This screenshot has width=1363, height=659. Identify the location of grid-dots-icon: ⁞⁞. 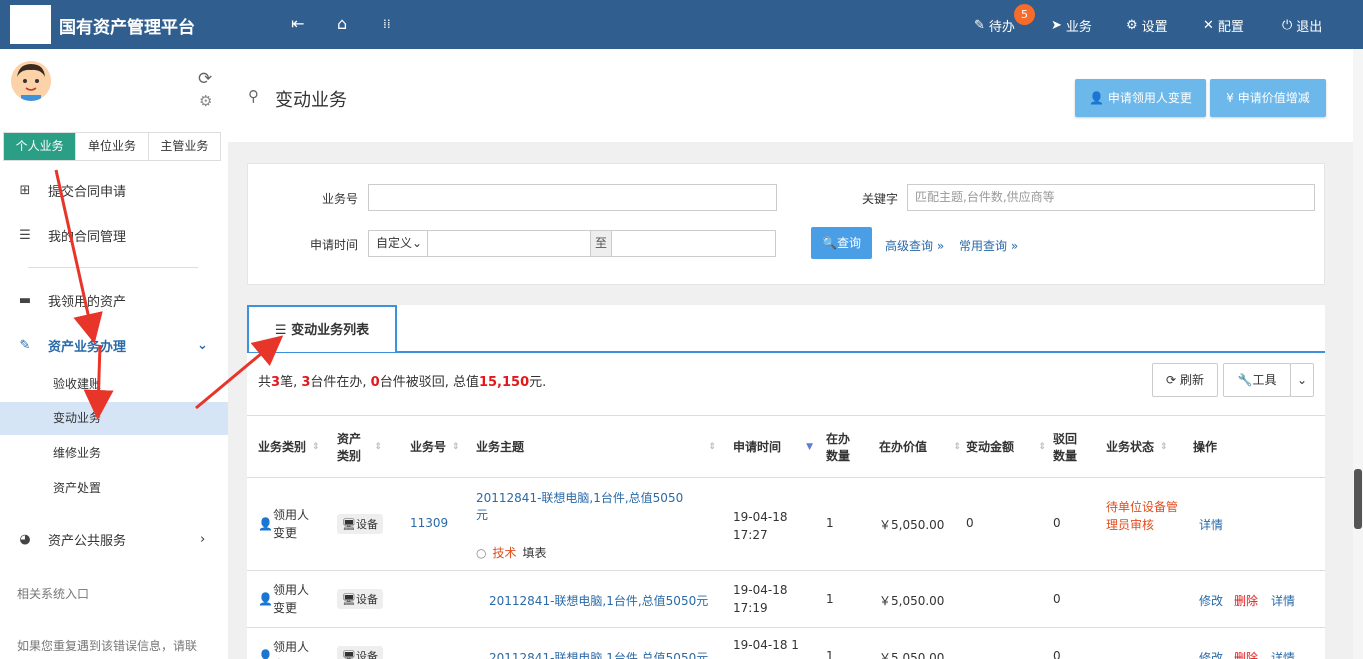
(387, 24).